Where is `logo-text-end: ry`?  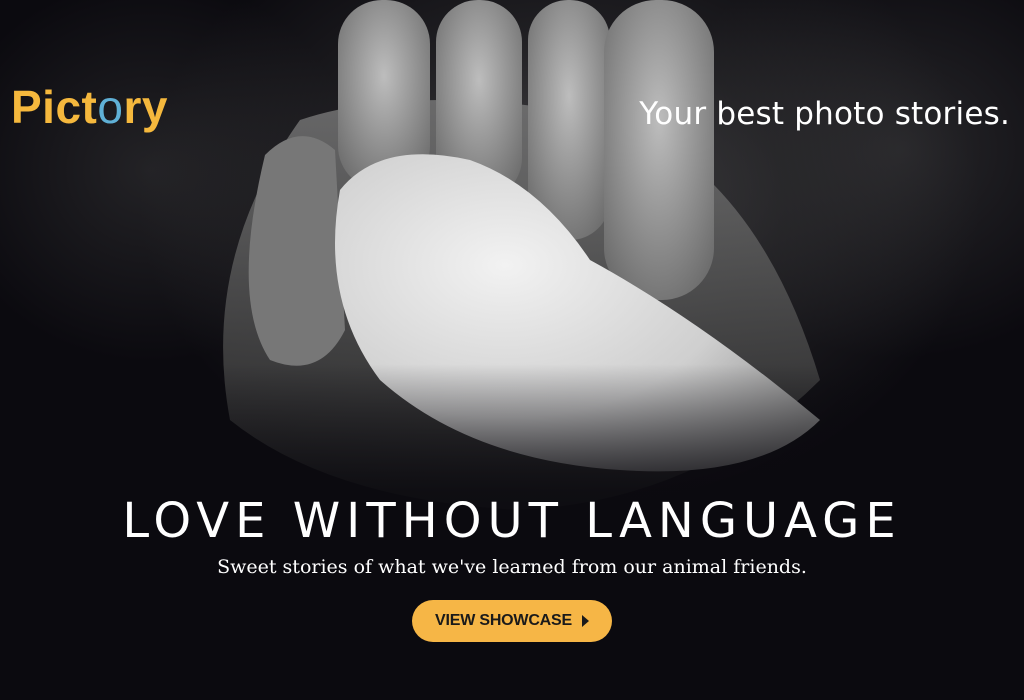 logo-text-end: ry is located at coordinates (145, 107).